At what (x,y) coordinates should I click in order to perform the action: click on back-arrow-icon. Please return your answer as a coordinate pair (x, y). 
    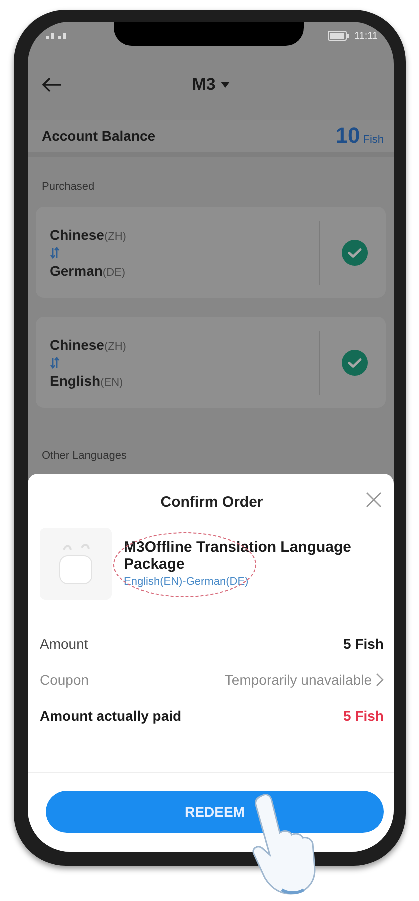
    Looking at the image, I should click on (52, 85).